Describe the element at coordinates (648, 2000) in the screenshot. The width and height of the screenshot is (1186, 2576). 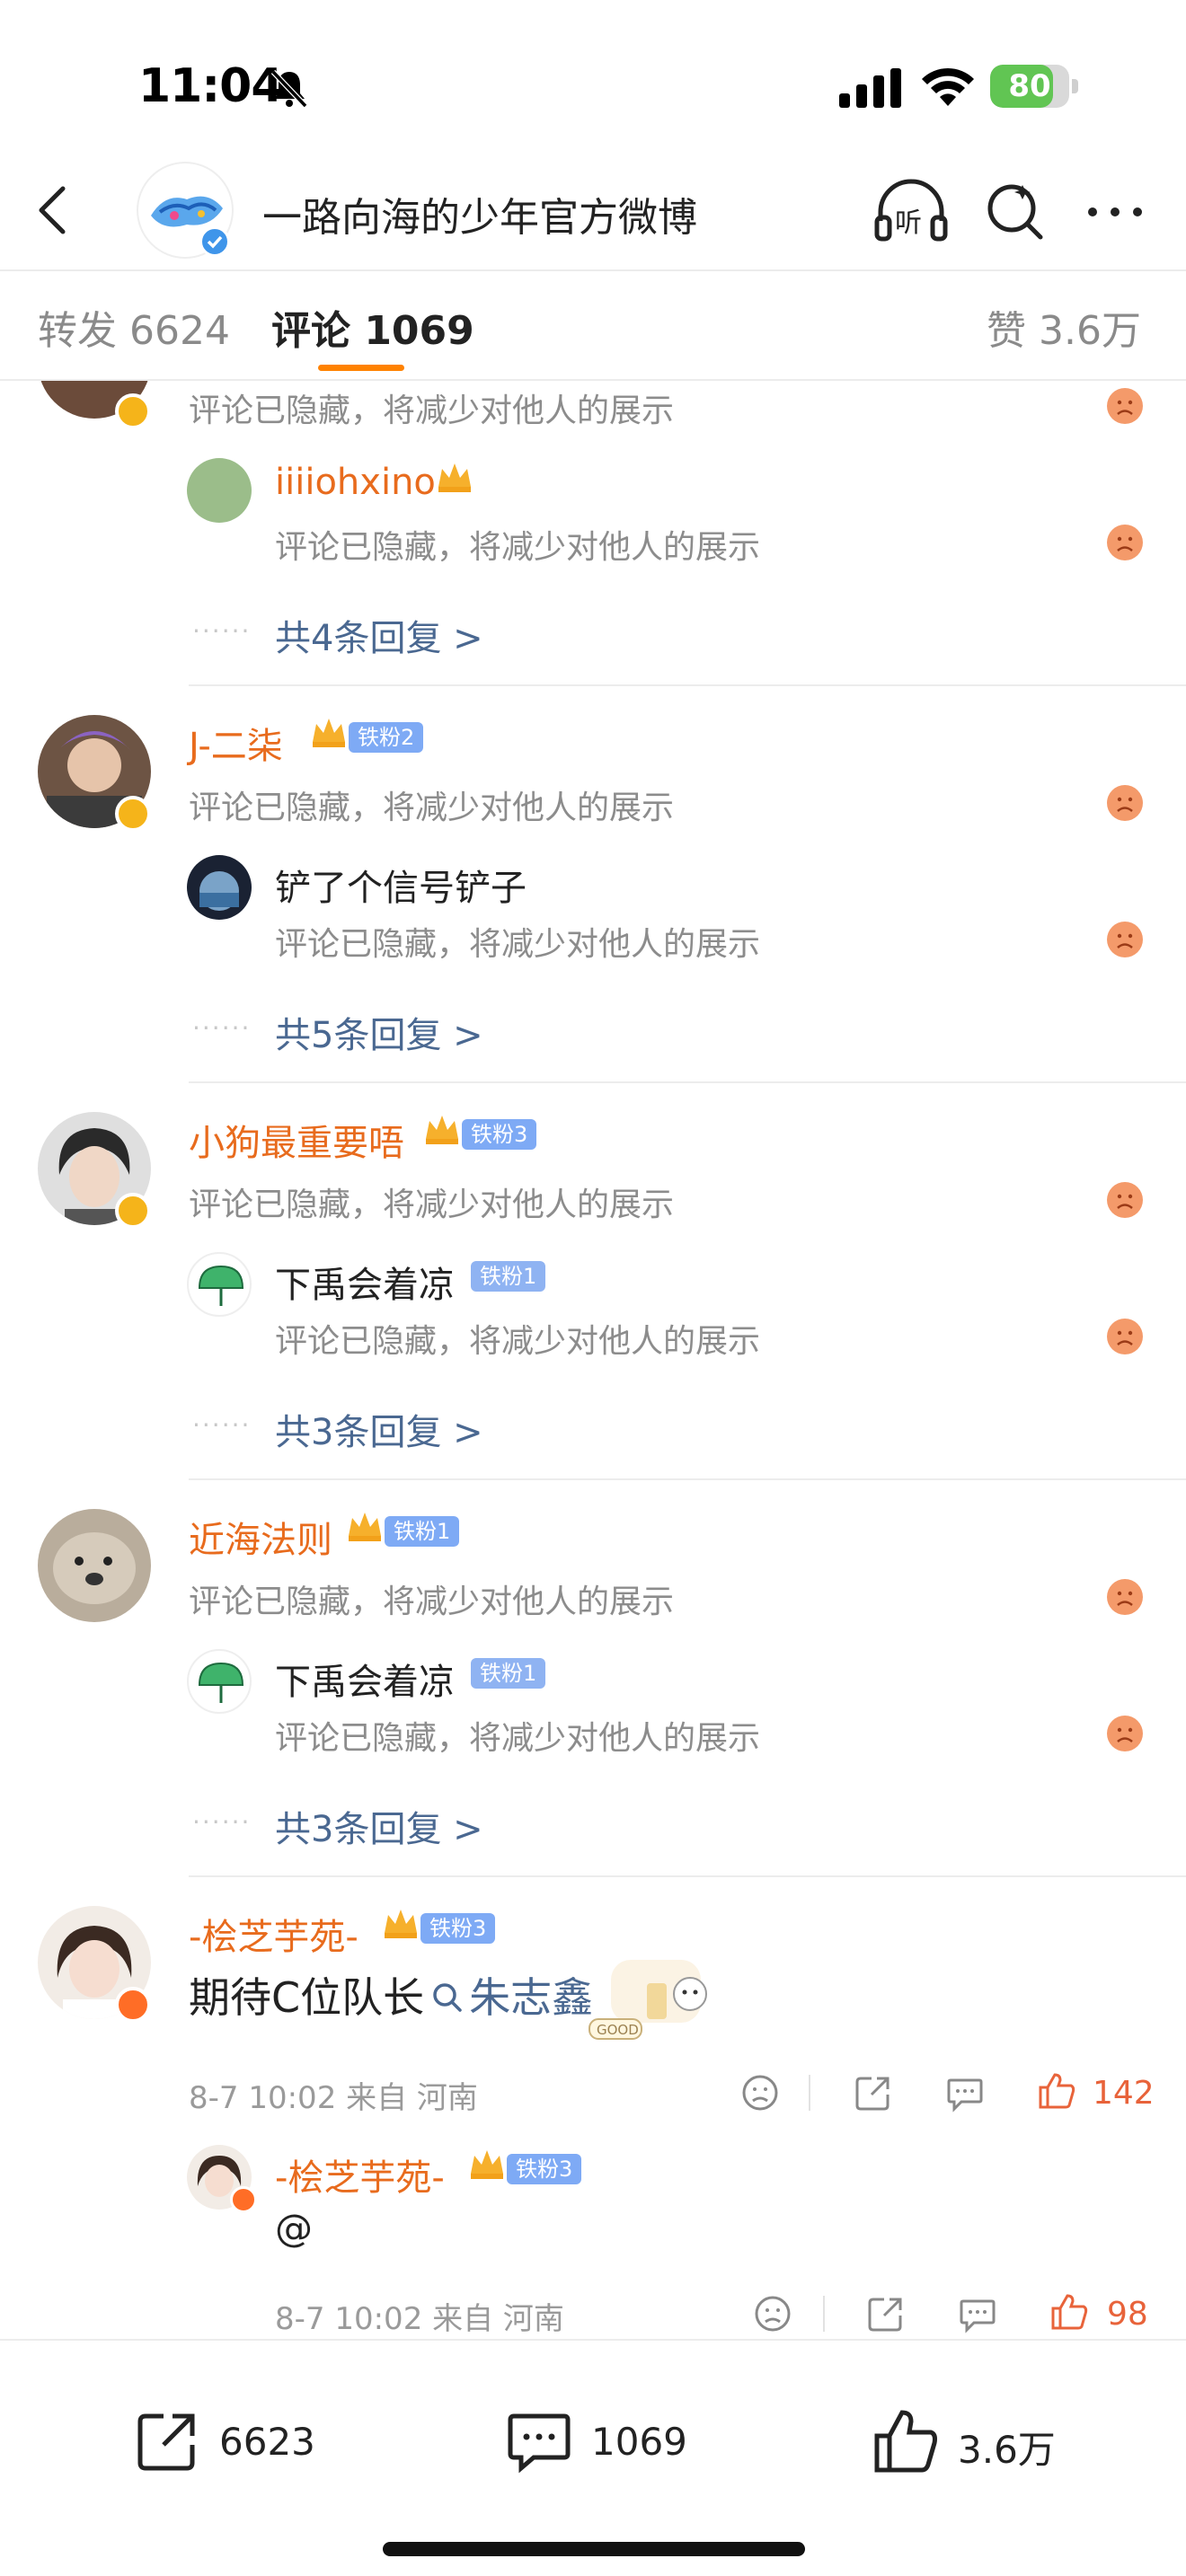
I see `good-sticker-icon: GOOD` at that location.